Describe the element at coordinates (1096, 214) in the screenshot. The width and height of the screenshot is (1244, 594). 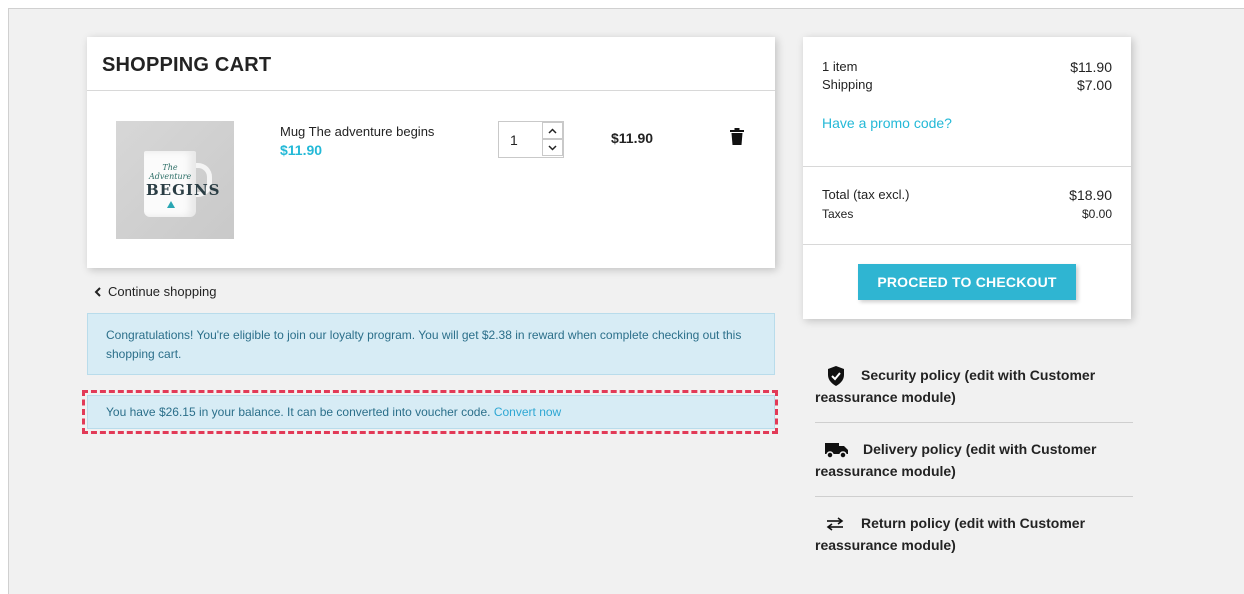
I see `taxes-value: $0.00` at that location.